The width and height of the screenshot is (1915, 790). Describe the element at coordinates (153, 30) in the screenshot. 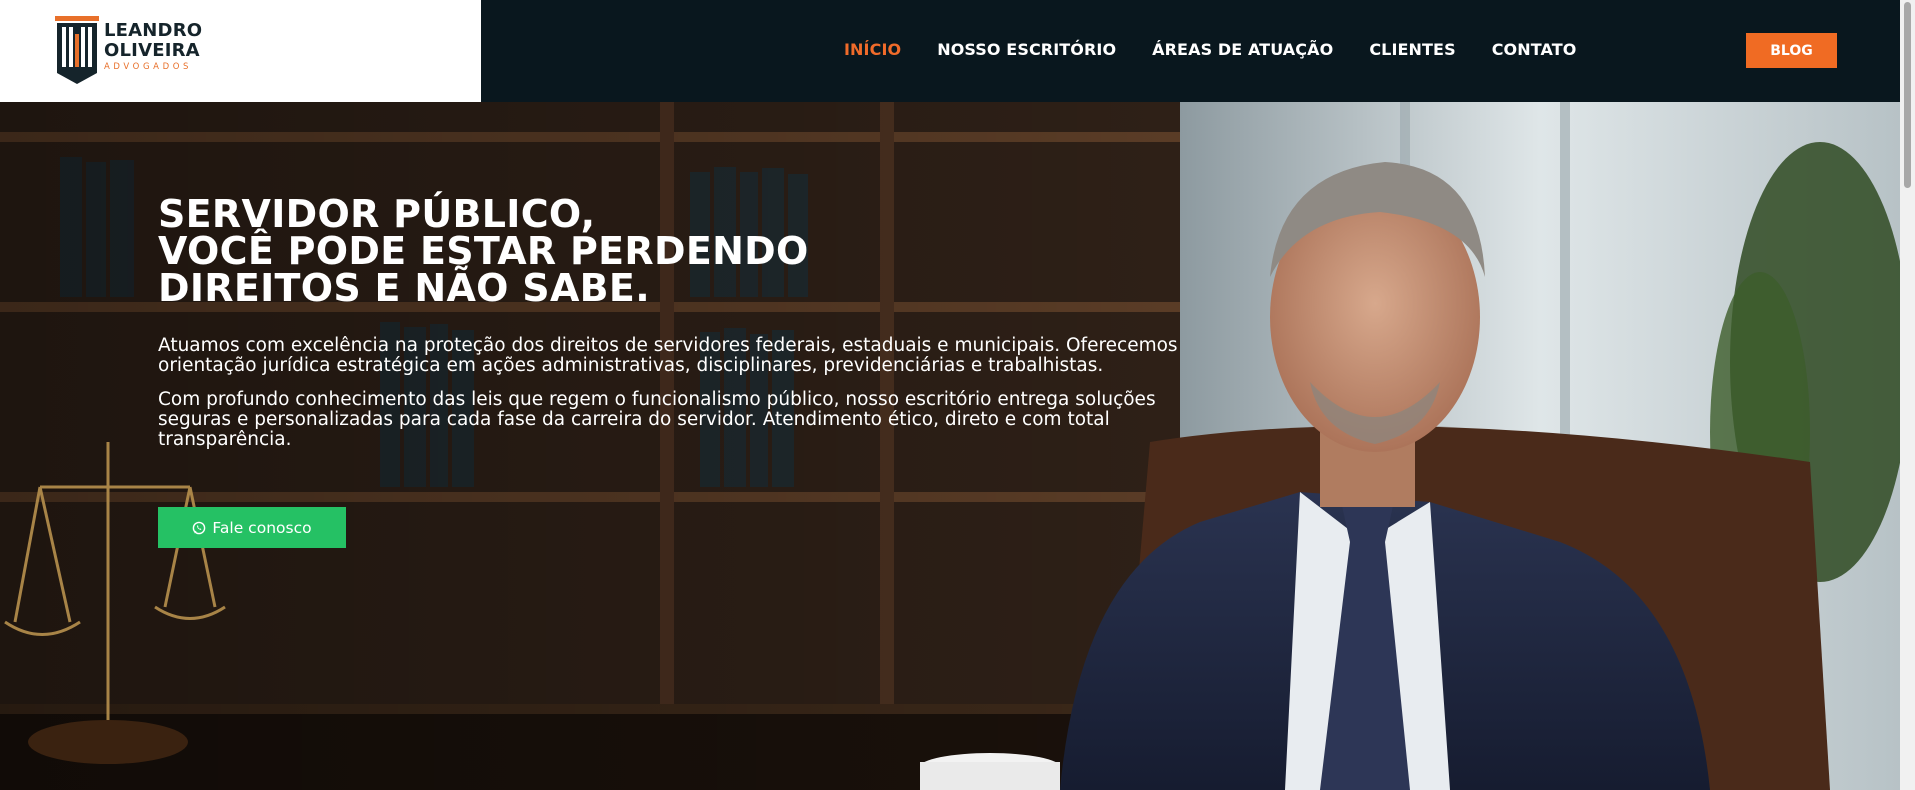

I see `logo-line-1: LEANDRO` at that location.